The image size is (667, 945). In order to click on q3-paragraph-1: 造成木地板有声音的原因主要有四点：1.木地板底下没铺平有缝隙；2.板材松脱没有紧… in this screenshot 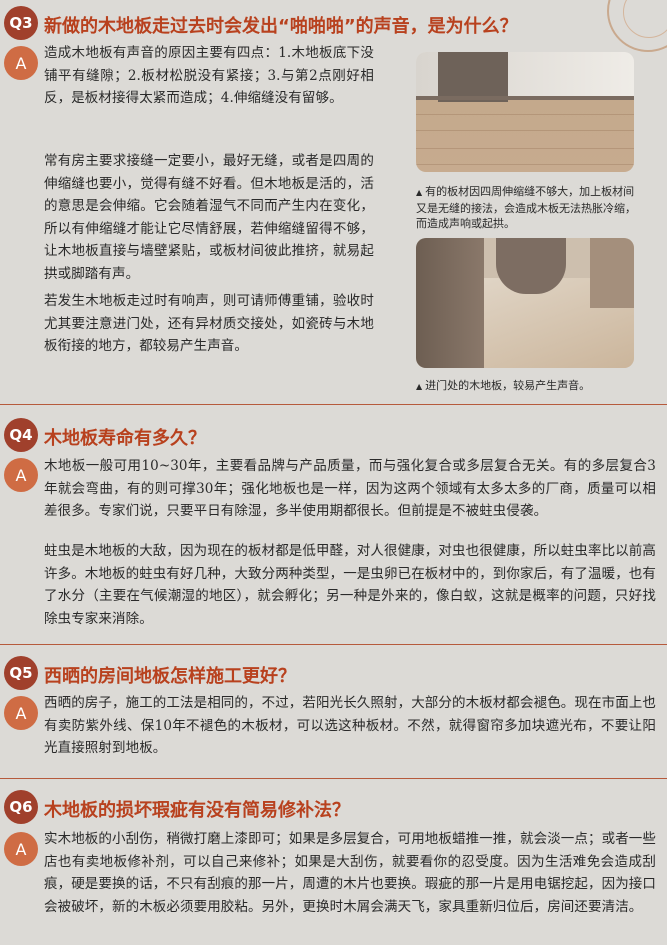, I will do `click(209, 75)`.